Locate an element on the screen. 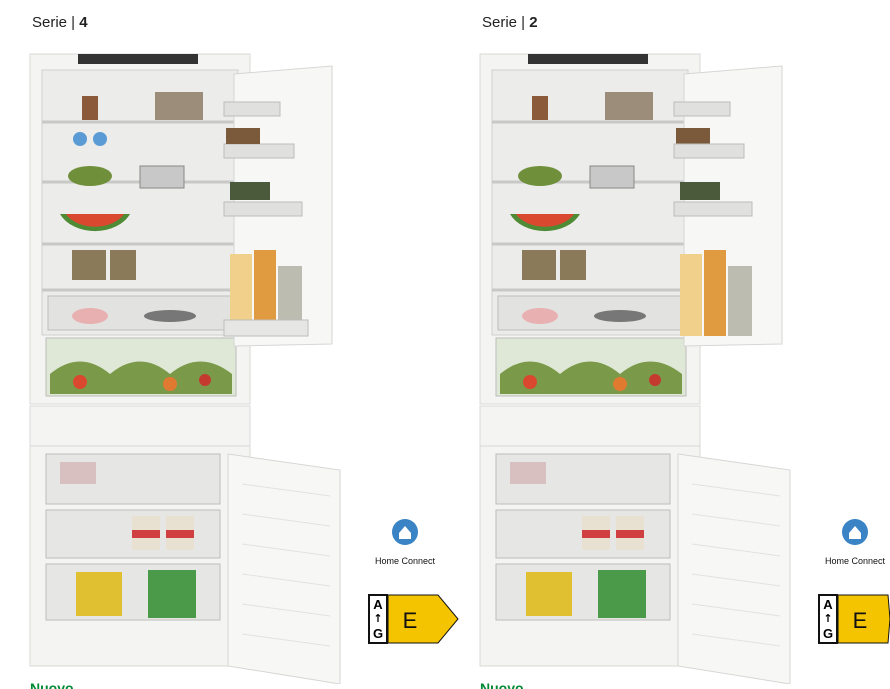 Image resolution: width=890 pixels, height=689 pixels. series-number: 4 is located at coordinates (83, 22).